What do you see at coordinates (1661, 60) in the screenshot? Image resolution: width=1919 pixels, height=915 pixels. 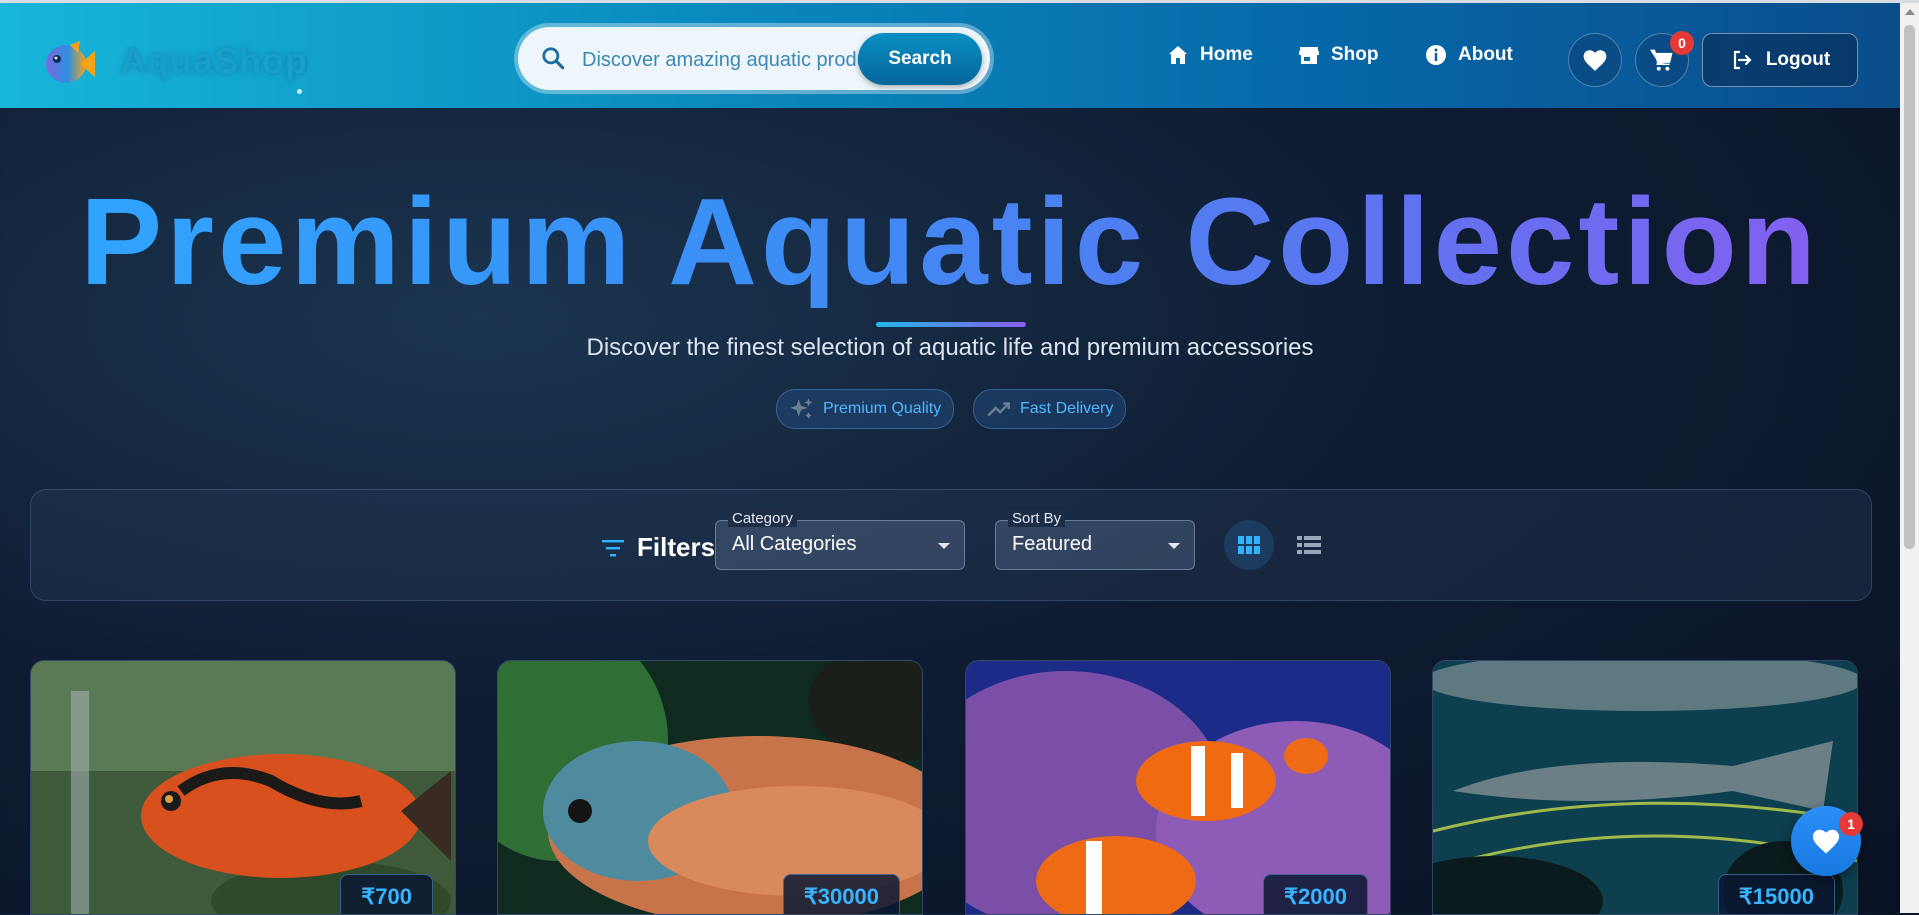 I see `cart-icon` at bounding box center [1661, 60].